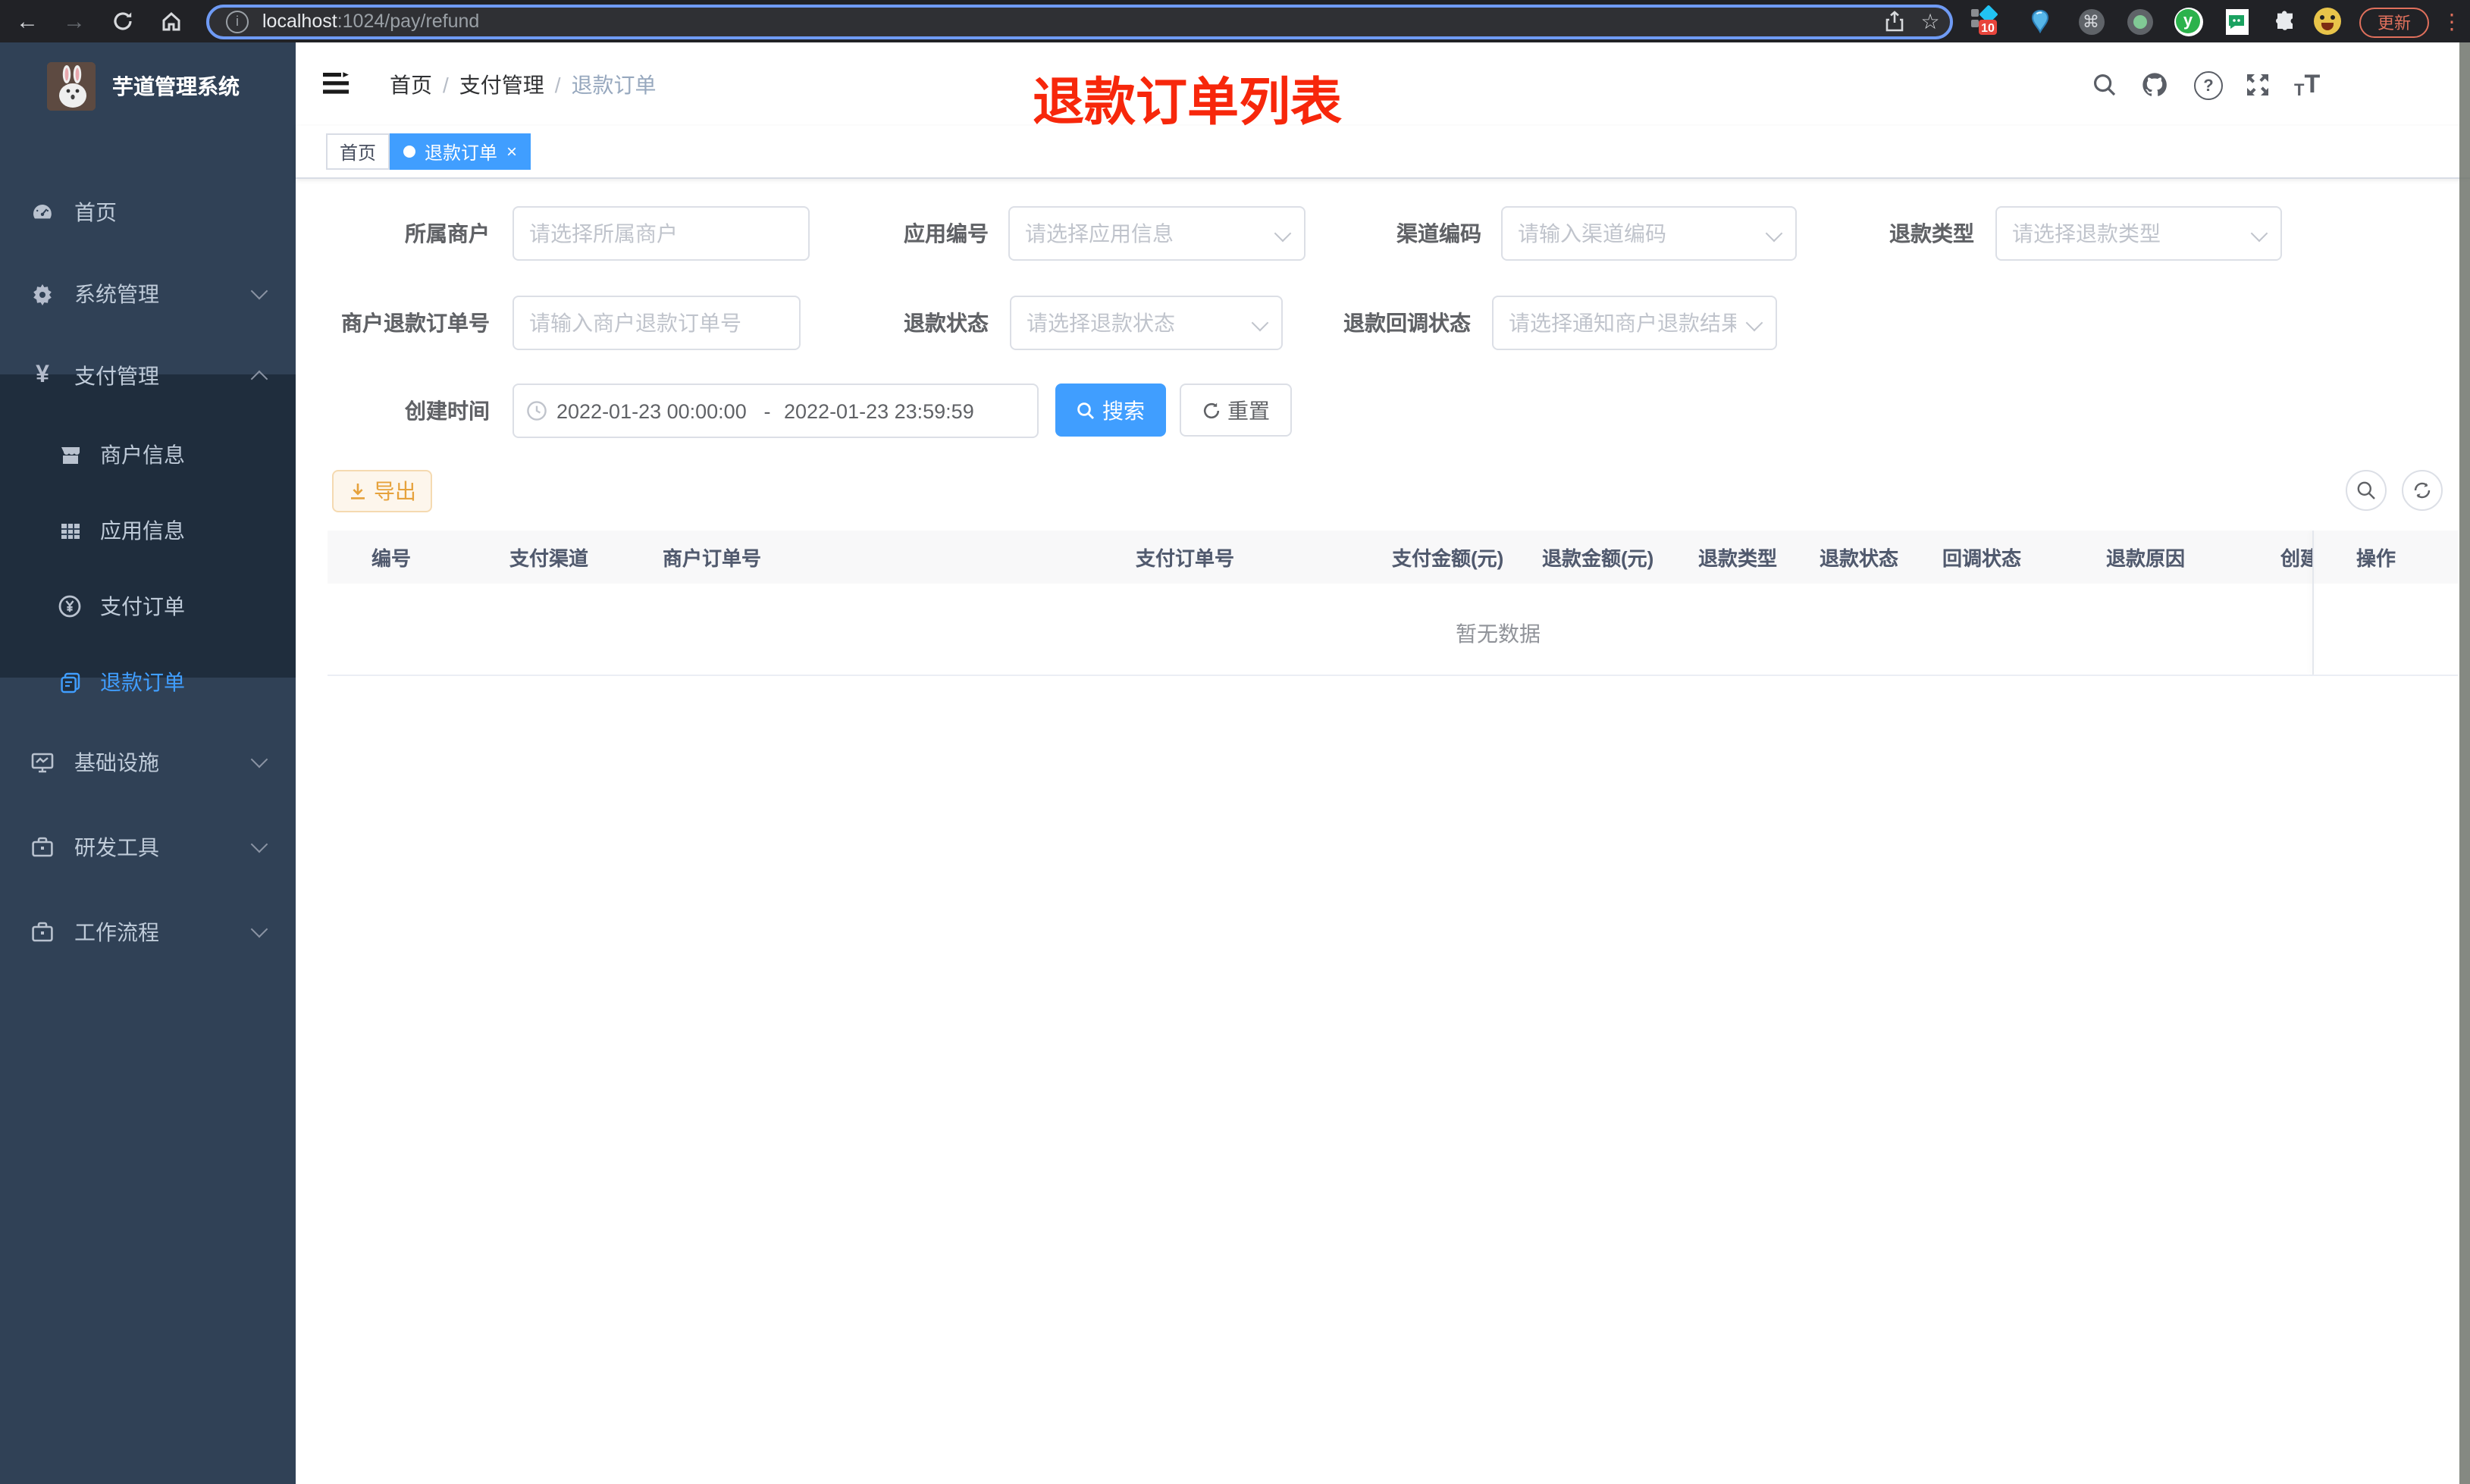 The width and height of the screenshot is (2470, 1484). Describe the element at coordinates (42, 212) in the screenshot. I see `dashboard-icon` at that location.